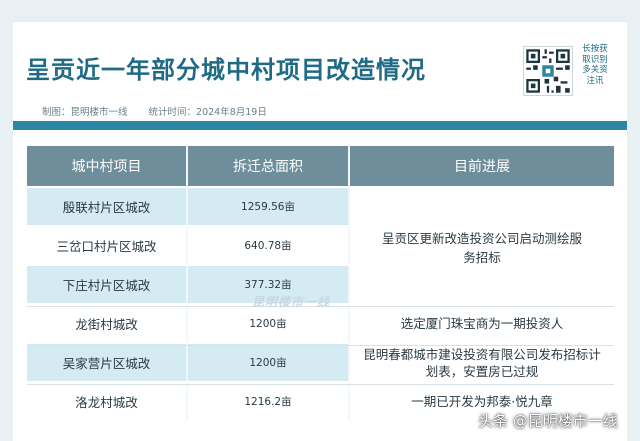 The height and width of the screenshot is (441, 640). Describe the element at coordinates (107, 284) in the screenshot. I see `project-cell: 下庄村片区城改` at that location.